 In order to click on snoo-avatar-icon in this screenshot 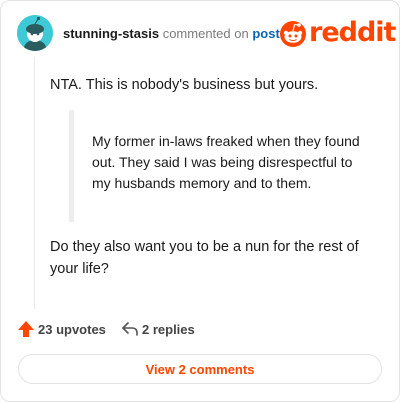, I will do `click(35, 33)`.